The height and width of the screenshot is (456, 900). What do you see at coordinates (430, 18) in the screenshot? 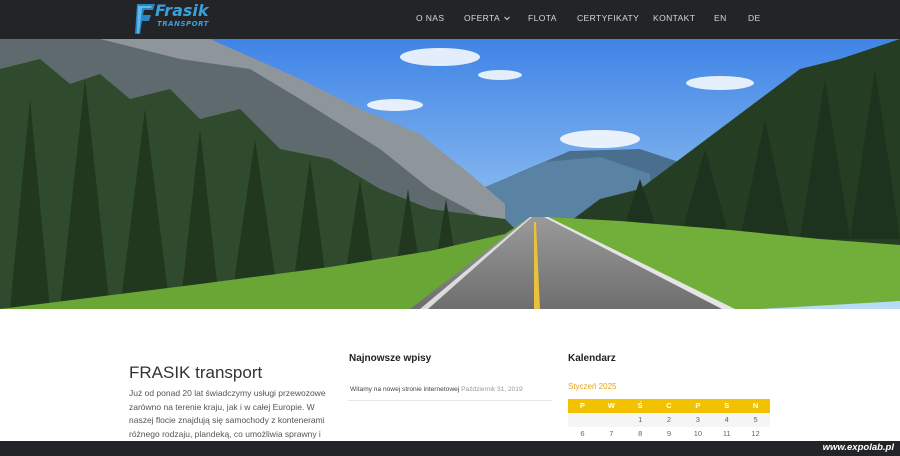
I see `nav-item-o-nas: O NAS` at bounding box center [430, 18].